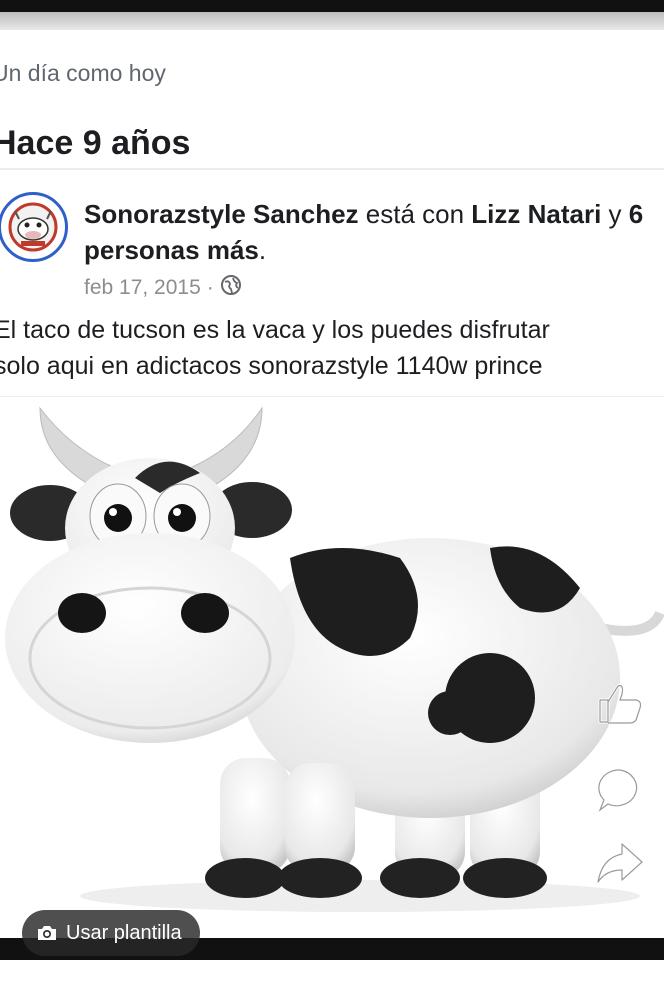 The height and width of the screenshot is (983, 664). What do you see at coordinates (415, 214) in the screenshot?
I see `with-text: está con` at bounding box center [415, 214].